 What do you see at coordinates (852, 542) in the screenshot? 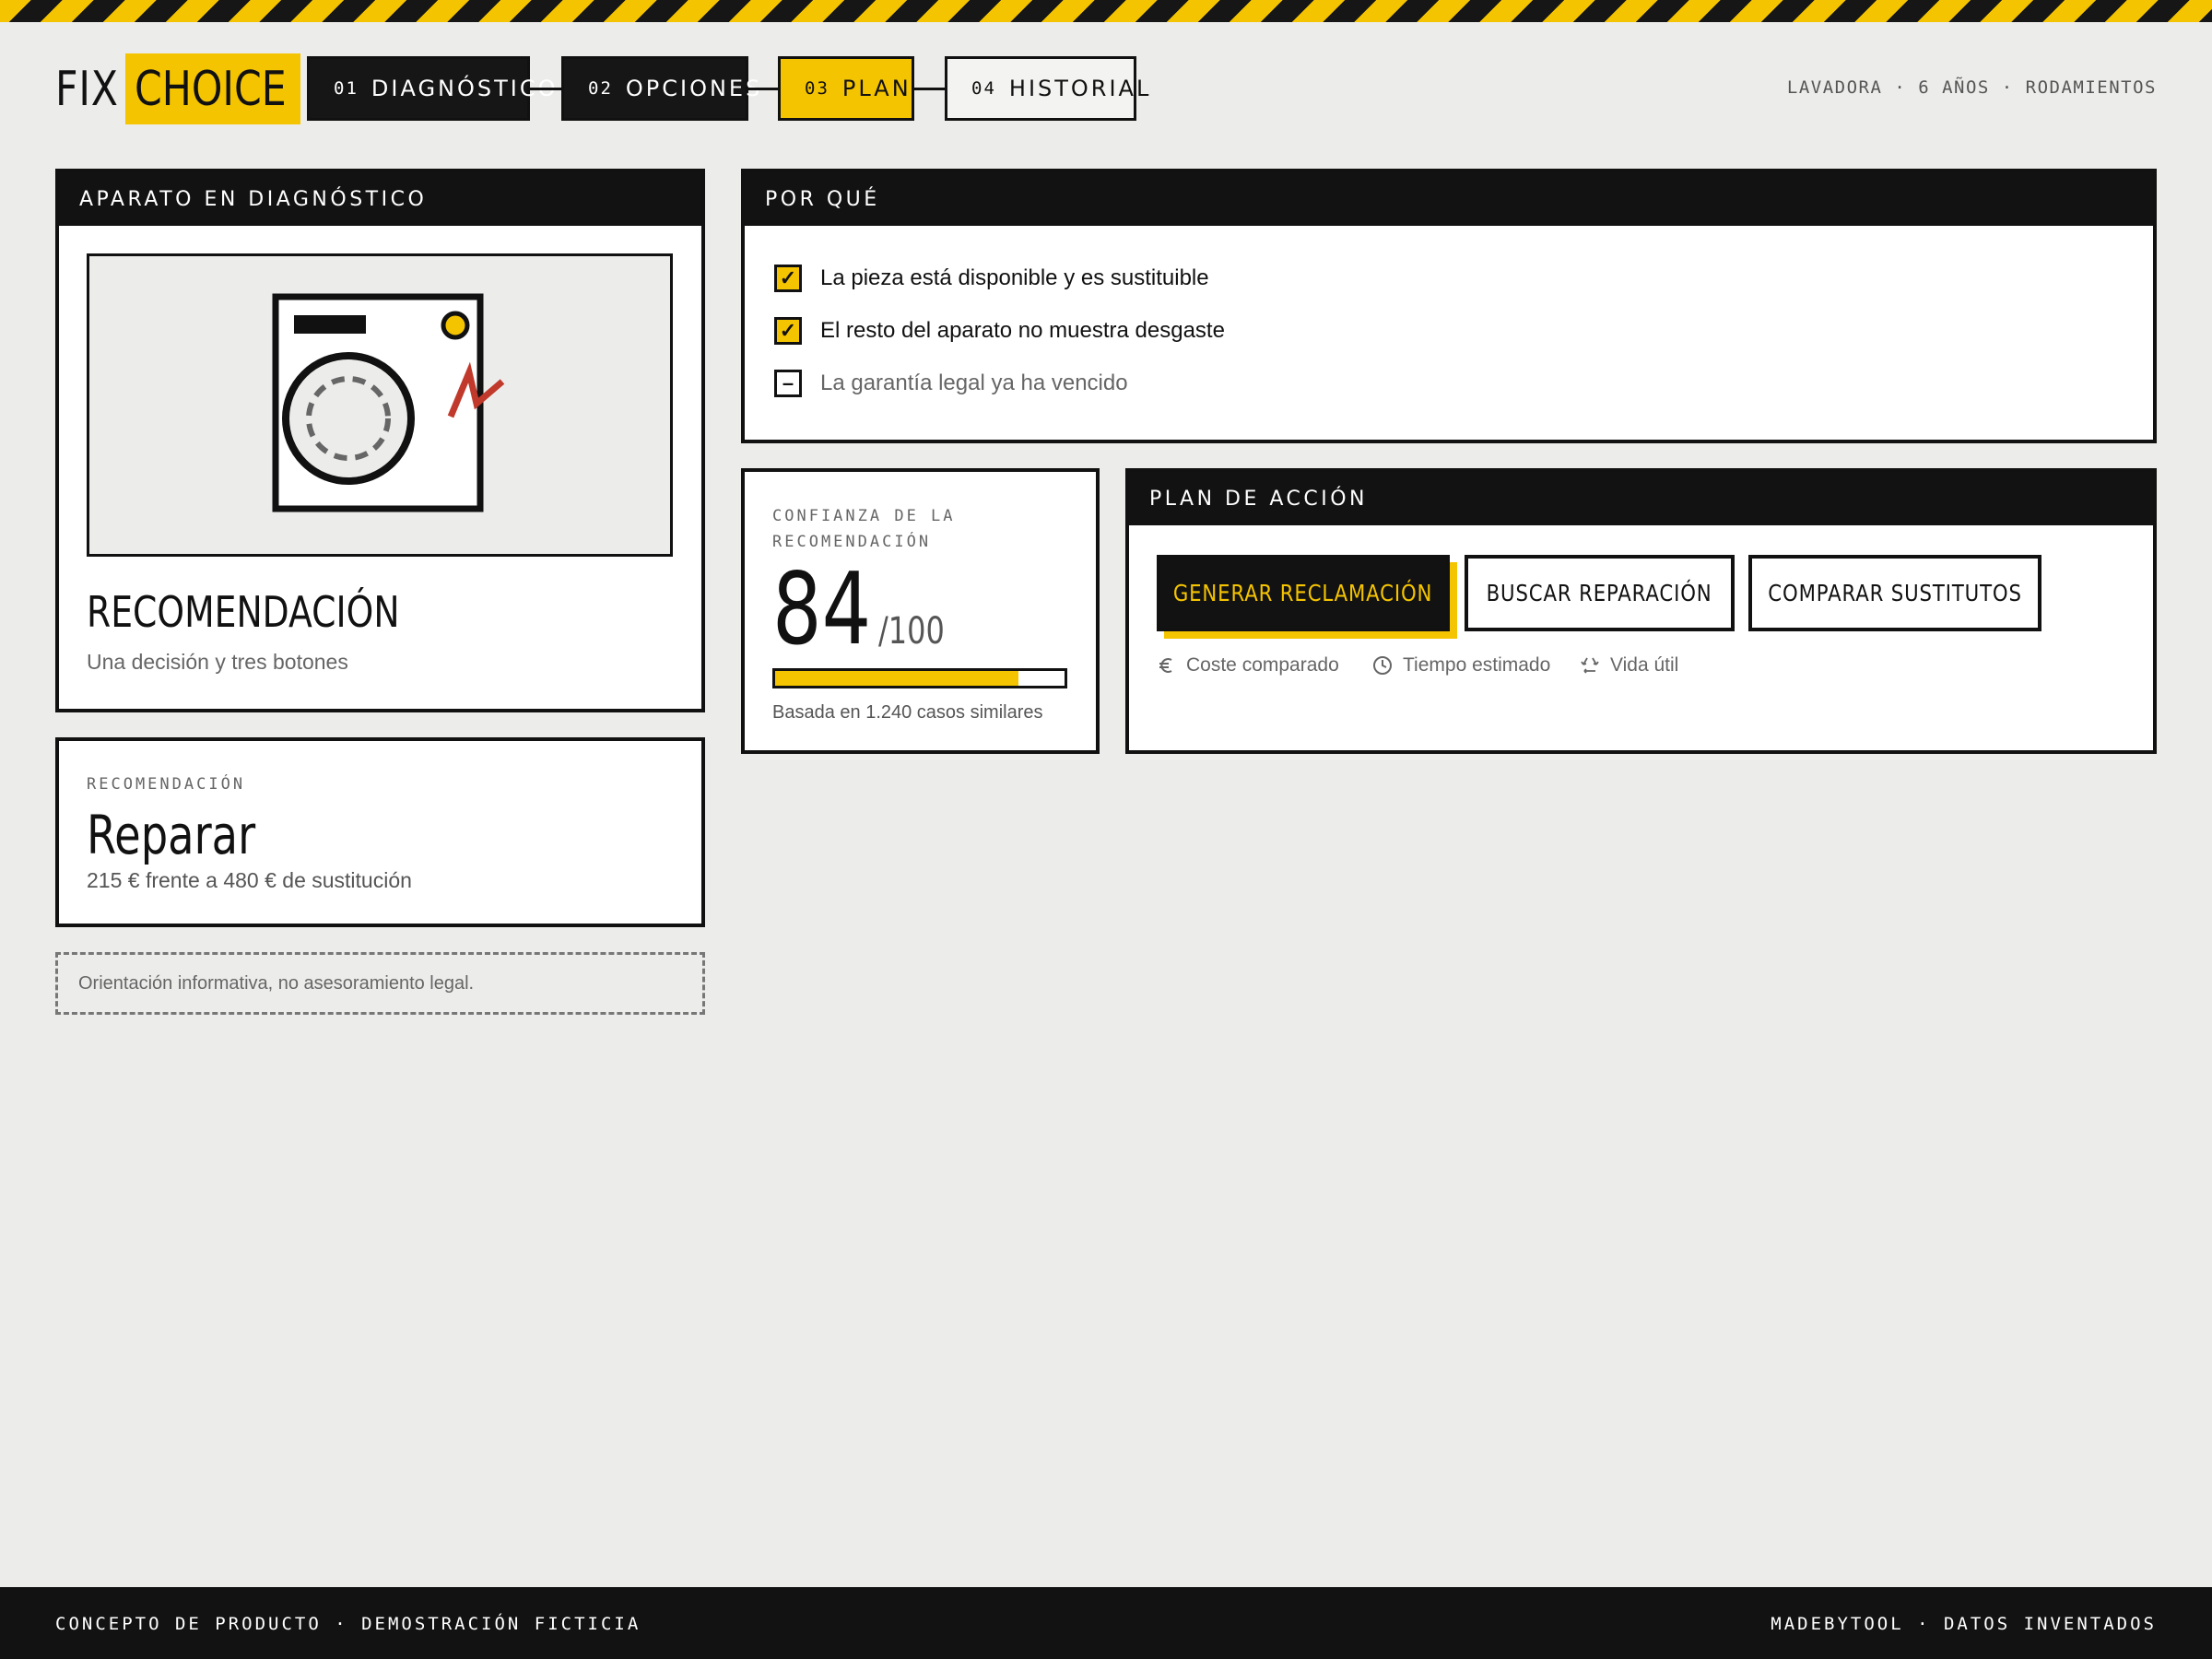
I see `confidence-label-line: RECOMENDACIÓN` at bounding box center [852, 542].